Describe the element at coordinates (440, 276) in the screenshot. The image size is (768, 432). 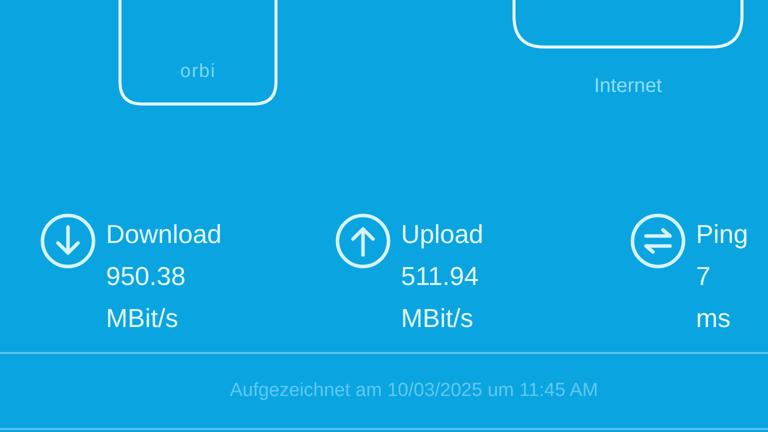
I see `stat-value: 511.94` at that location.